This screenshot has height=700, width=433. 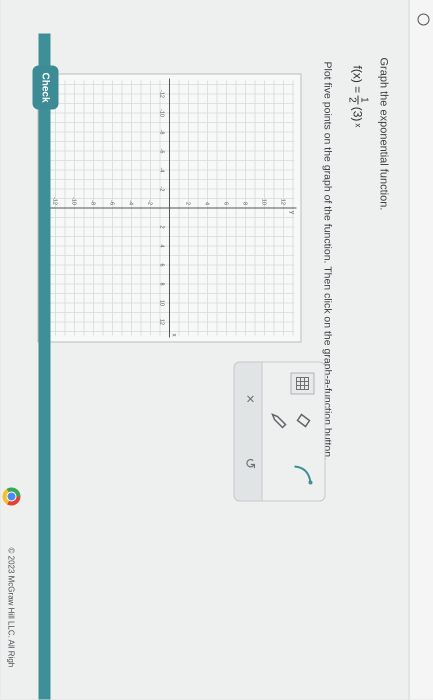 What do you see at coordinates (420, 350) in the screenshot?
I see `browser-bezel` at bounding box center [420, 350].